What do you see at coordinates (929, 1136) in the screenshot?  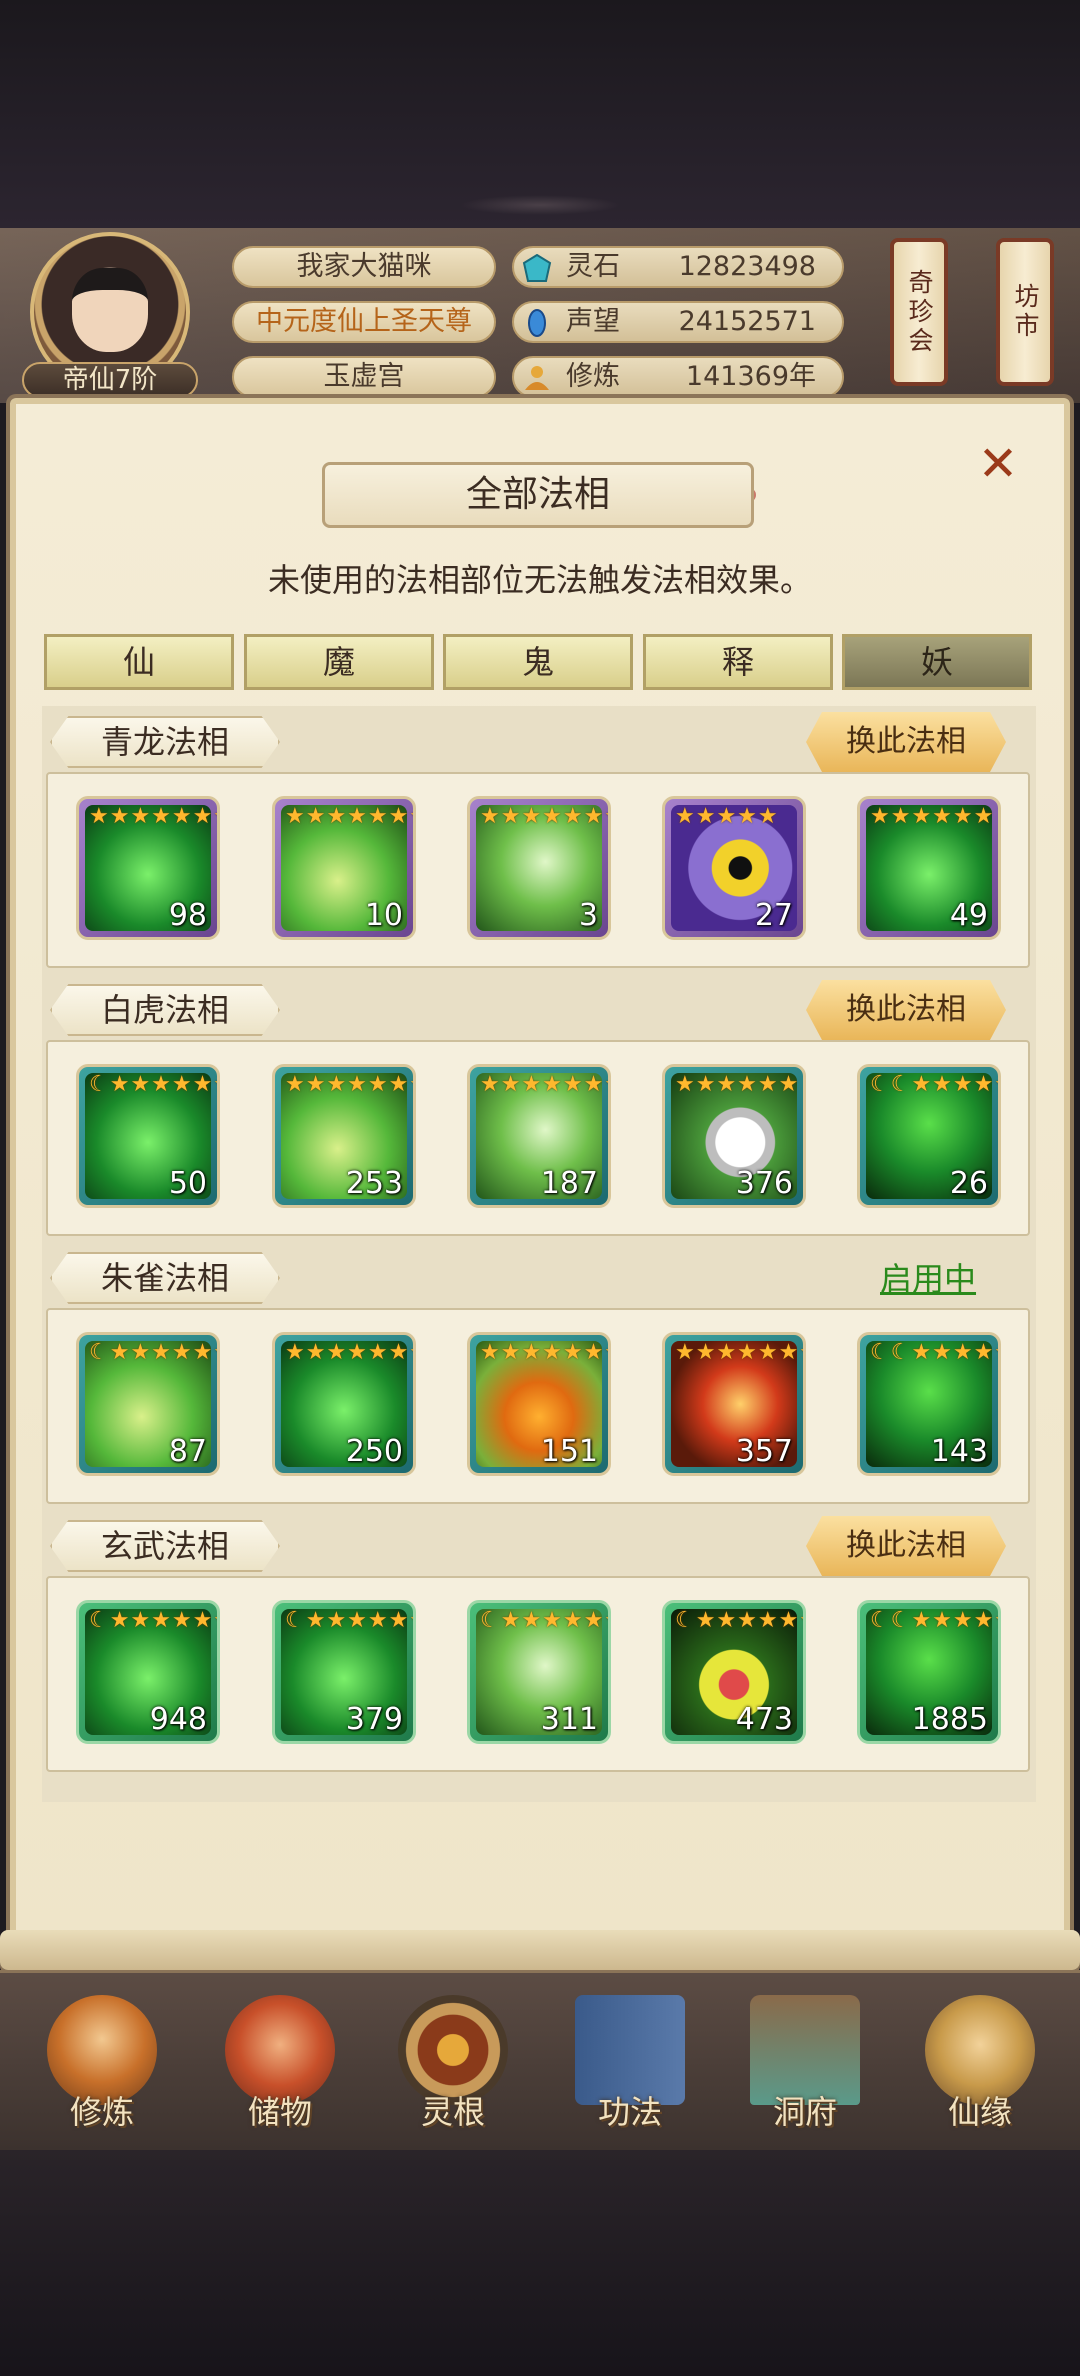 I see `form-slot-icon: ☾☾★★★★★★ 26` at bounding box center [929, 1136].